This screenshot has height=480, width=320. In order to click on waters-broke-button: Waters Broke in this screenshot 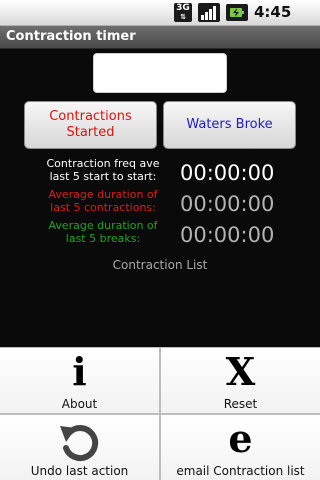, I will do `click(229, 125)`.